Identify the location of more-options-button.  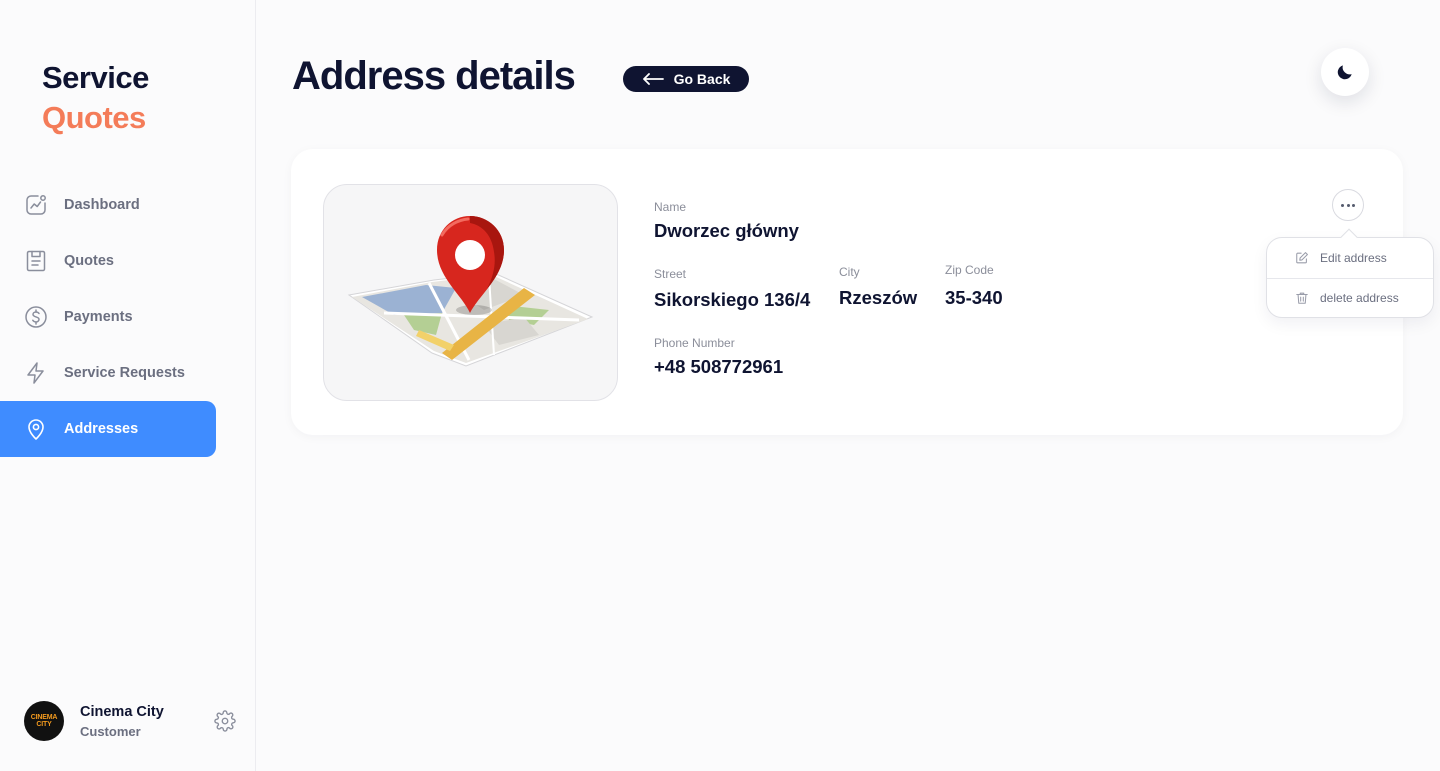
(1348, 205).